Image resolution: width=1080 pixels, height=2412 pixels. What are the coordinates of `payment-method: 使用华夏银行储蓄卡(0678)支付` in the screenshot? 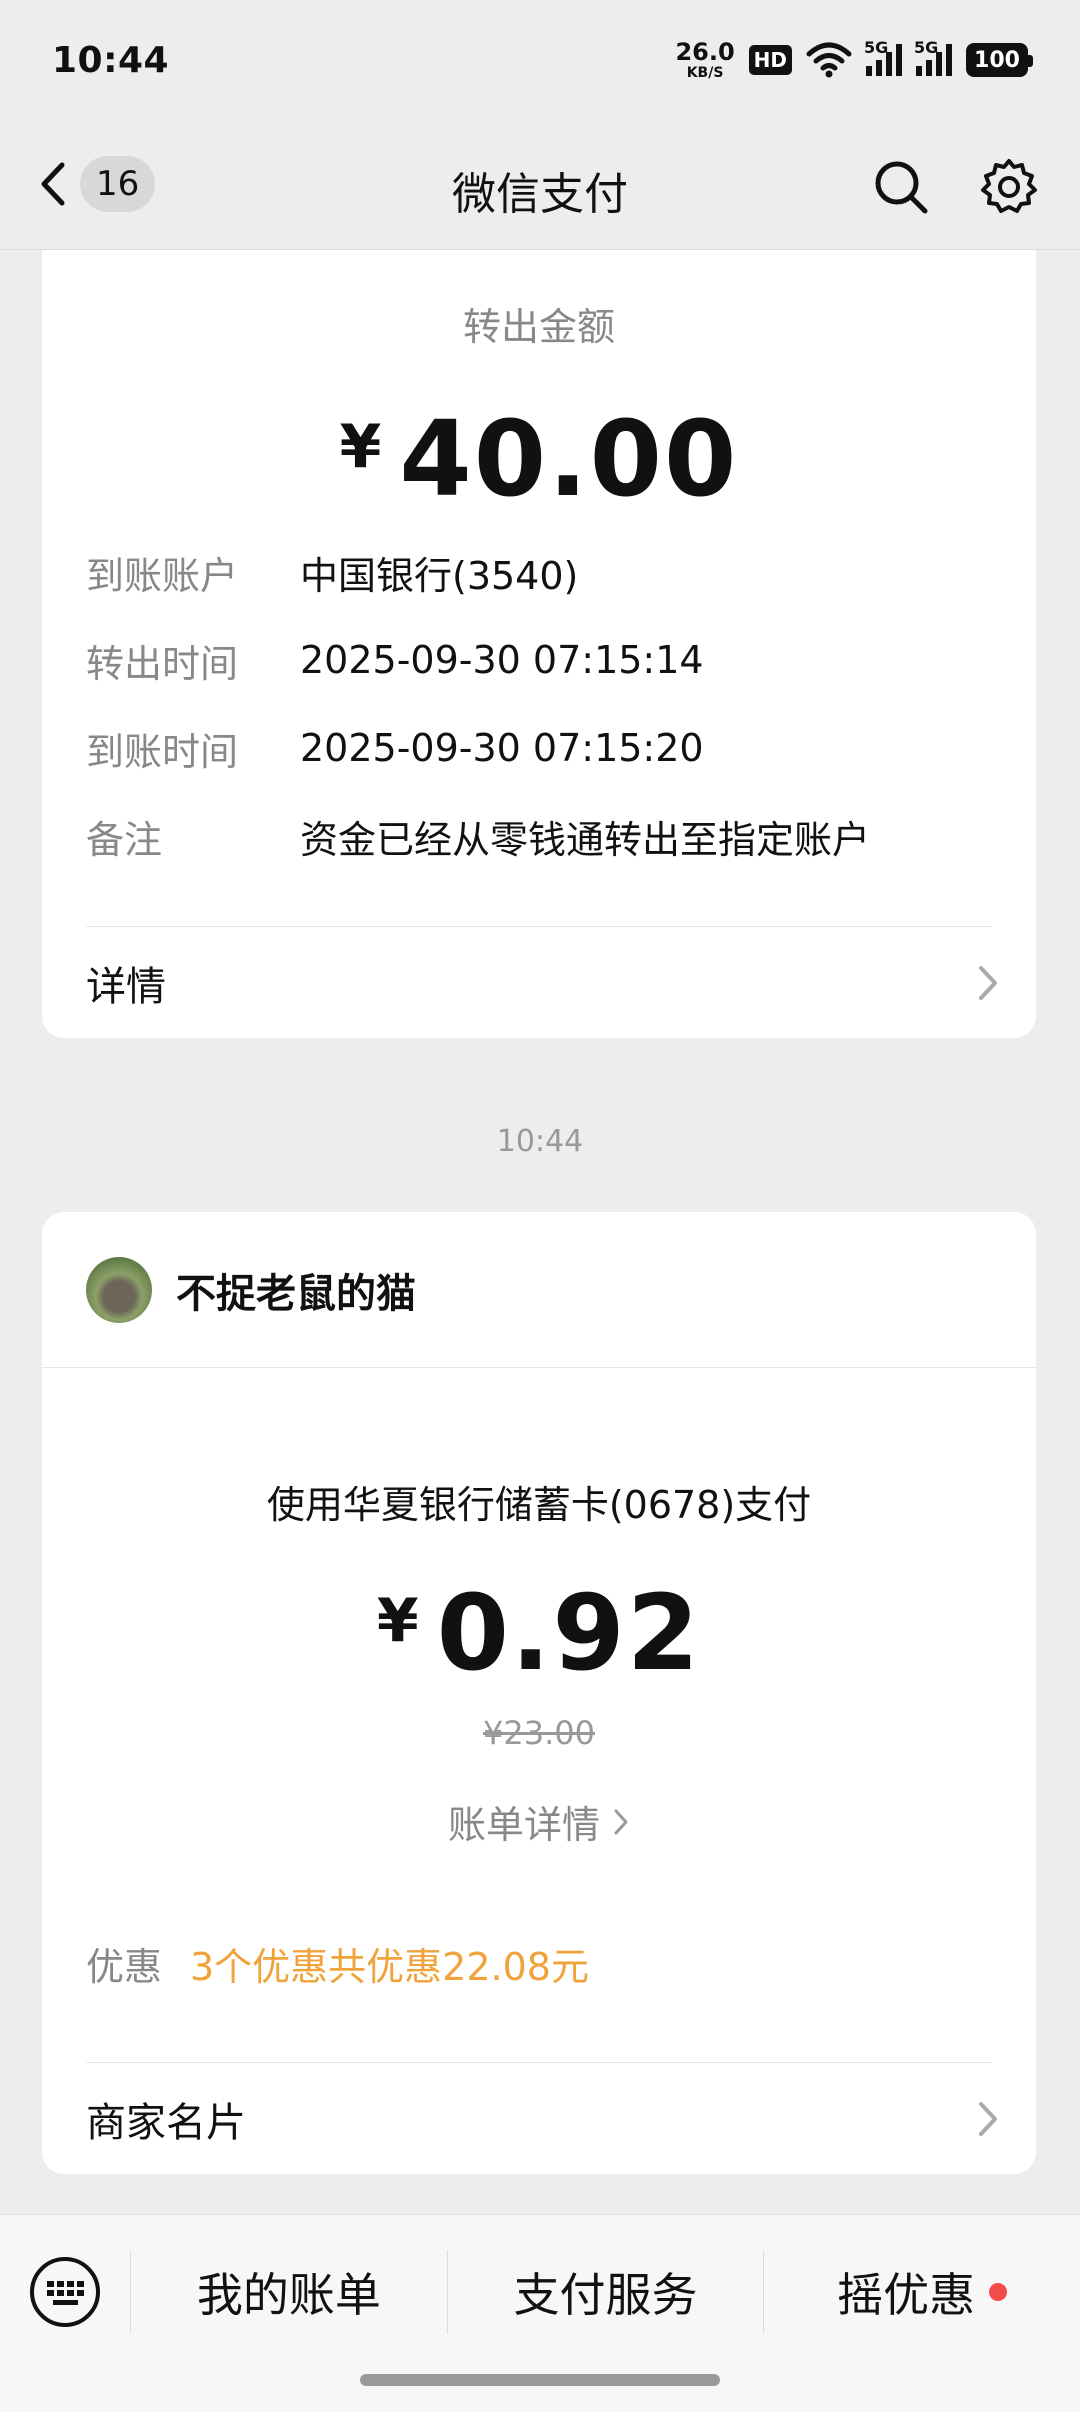 It's located at (539, 1505).